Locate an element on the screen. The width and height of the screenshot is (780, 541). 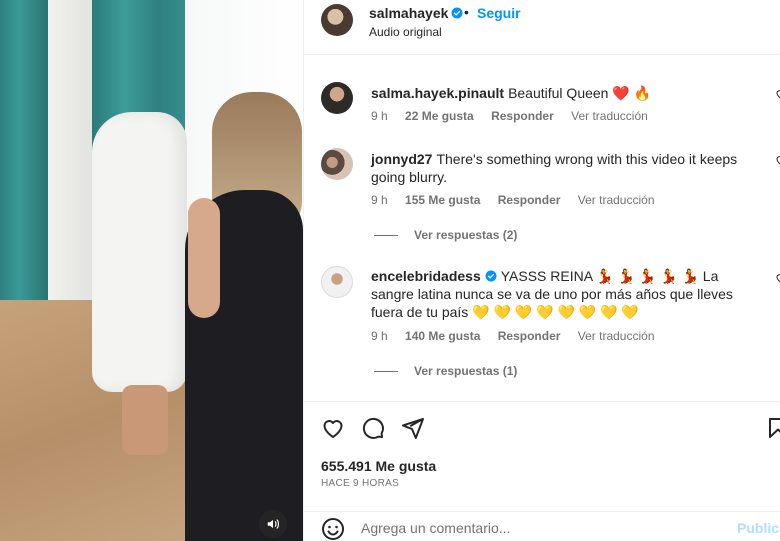
author-username-row: salmahayek is located at coordinates (416, 13).